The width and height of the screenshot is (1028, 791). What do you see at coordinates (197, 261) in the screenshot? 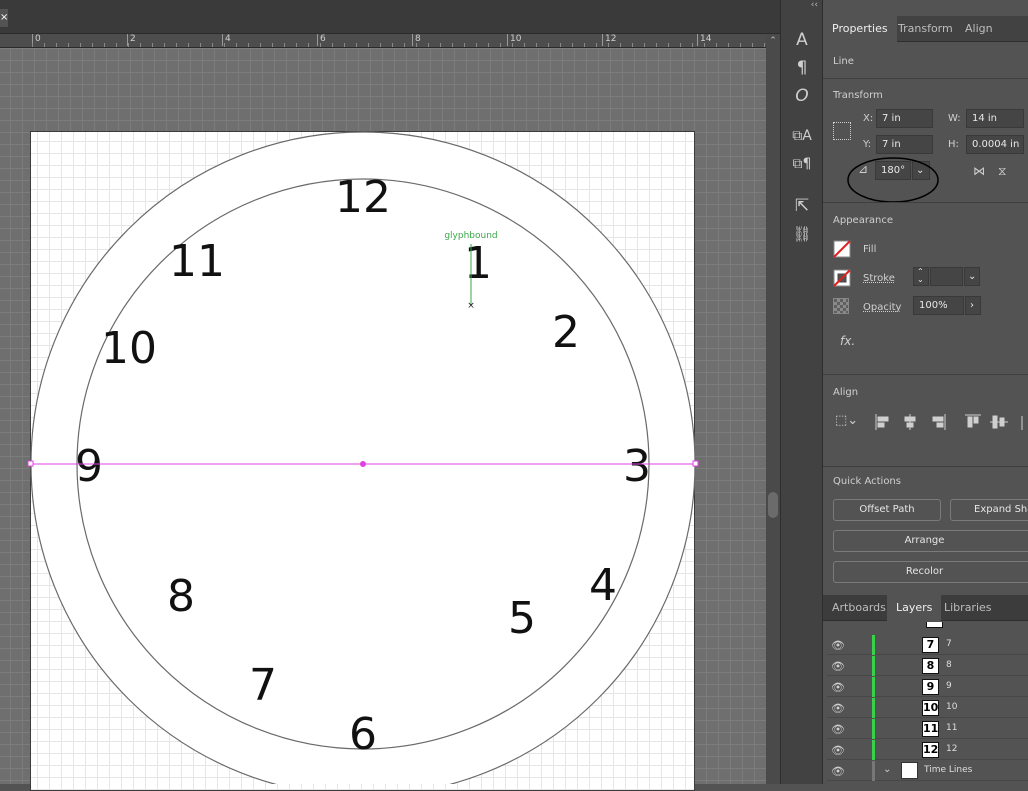
I see `clock-number-11: 11` at bounding box center [197, 261].